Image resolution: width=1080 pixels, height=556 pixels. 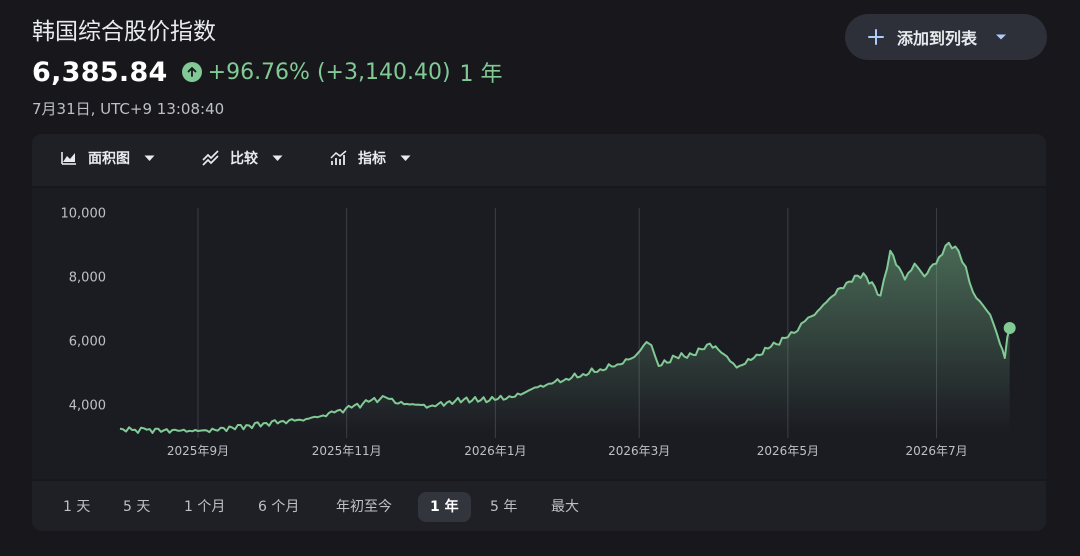 I want to click on add-to-list-button: 添加到列表, so click(x=946, y=37).